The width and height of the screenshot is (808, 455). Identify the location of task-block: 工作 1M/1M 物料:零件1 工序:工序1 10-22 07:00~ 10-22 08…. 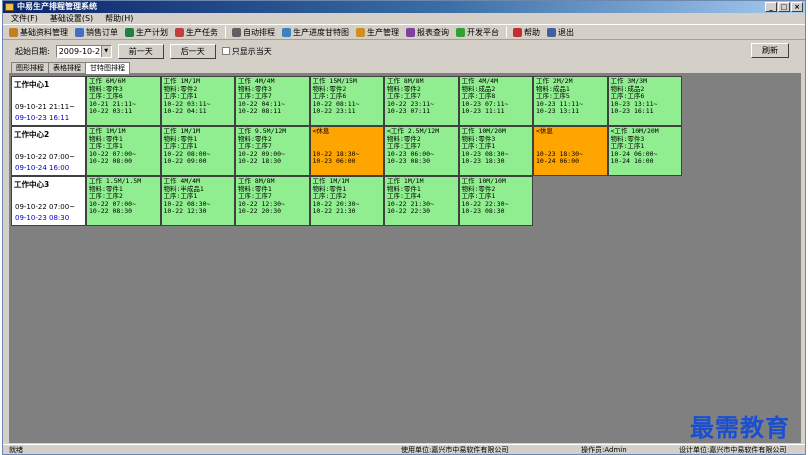
(123, 151).